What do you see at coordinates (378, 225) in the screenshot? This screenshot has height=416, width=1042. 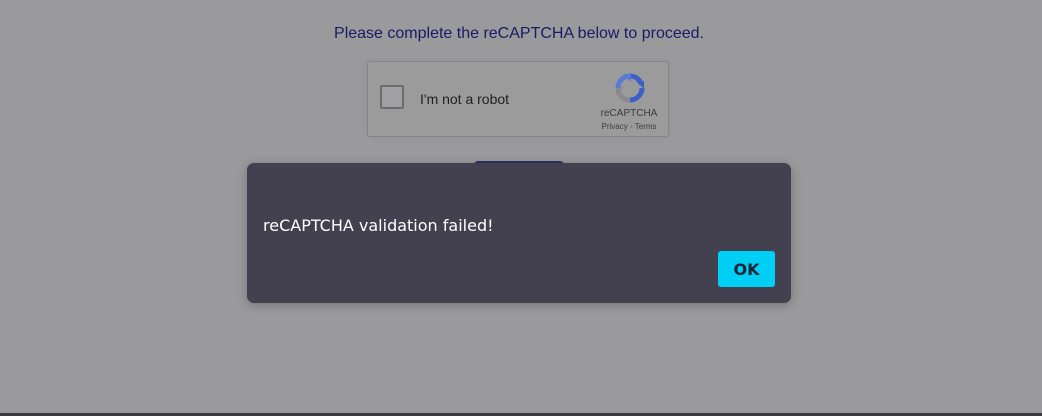 I see `dialog-message: reCAPTCHA validation failed!` at bounding box center [378, 225].